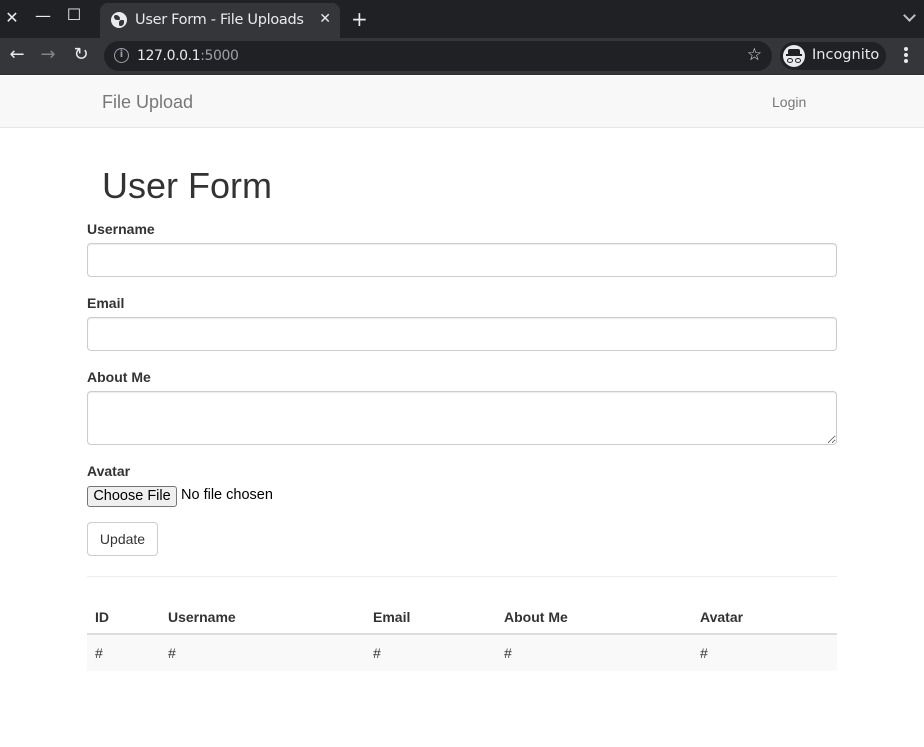  I want to click on url-host: 127.0.0.1, so click(169, 56).